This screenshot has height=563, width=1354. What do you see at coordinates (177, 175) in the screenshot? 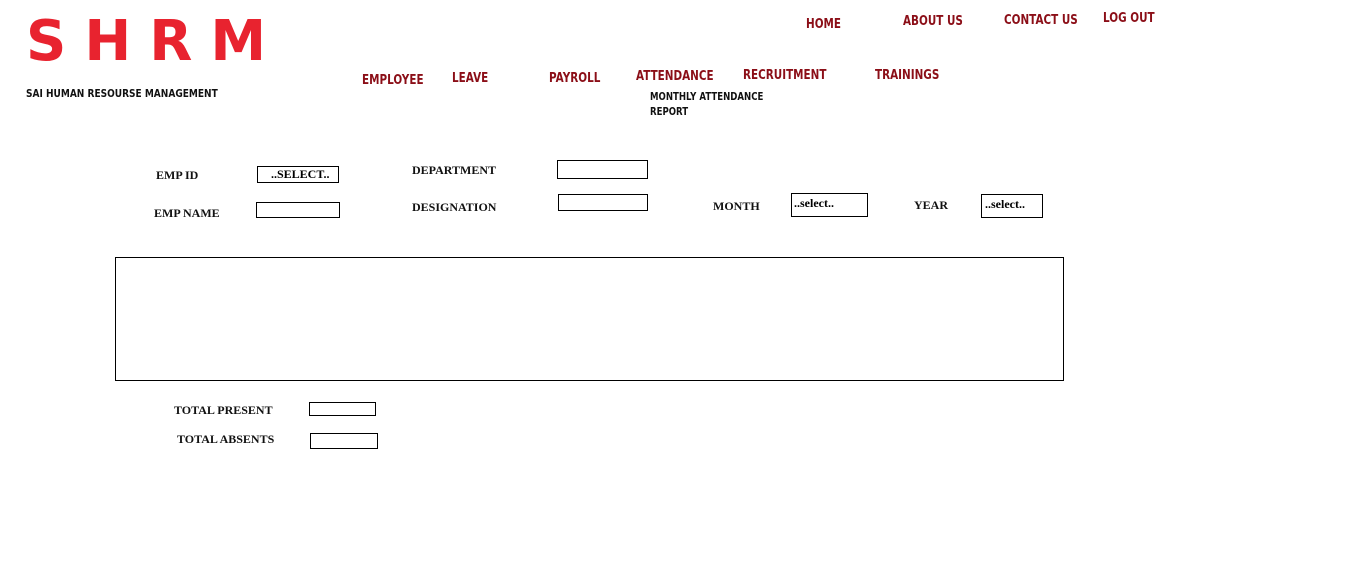
I see `emp-id-label: EMP ID` at bounding box center [177, 175].